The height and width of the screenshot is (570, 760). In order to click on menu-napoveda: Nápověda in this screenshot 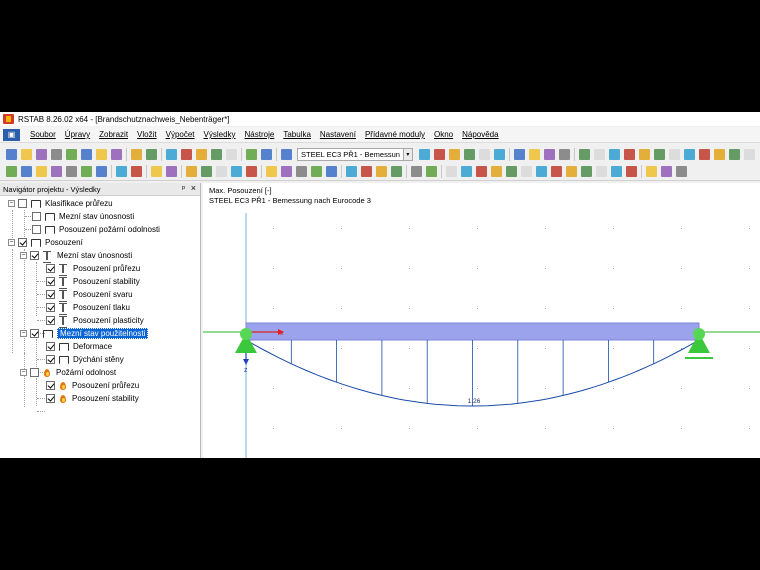, I will do `click(479, 134)`.